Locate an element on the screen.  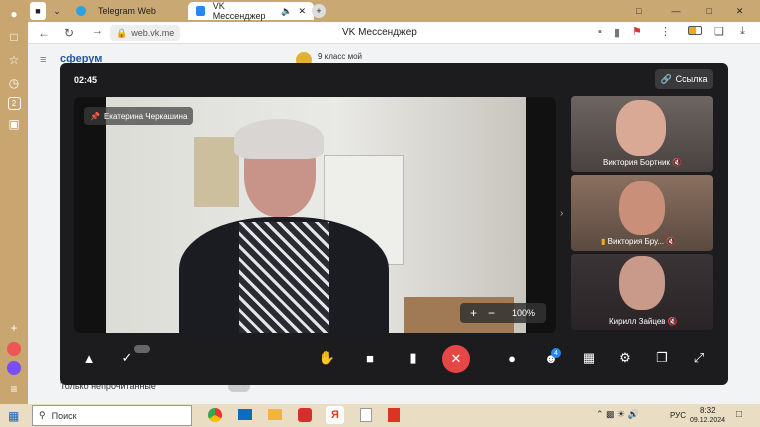
participant-tile: ▮ Виктория Бру... 🔇 is located at coordinates (642, 213).